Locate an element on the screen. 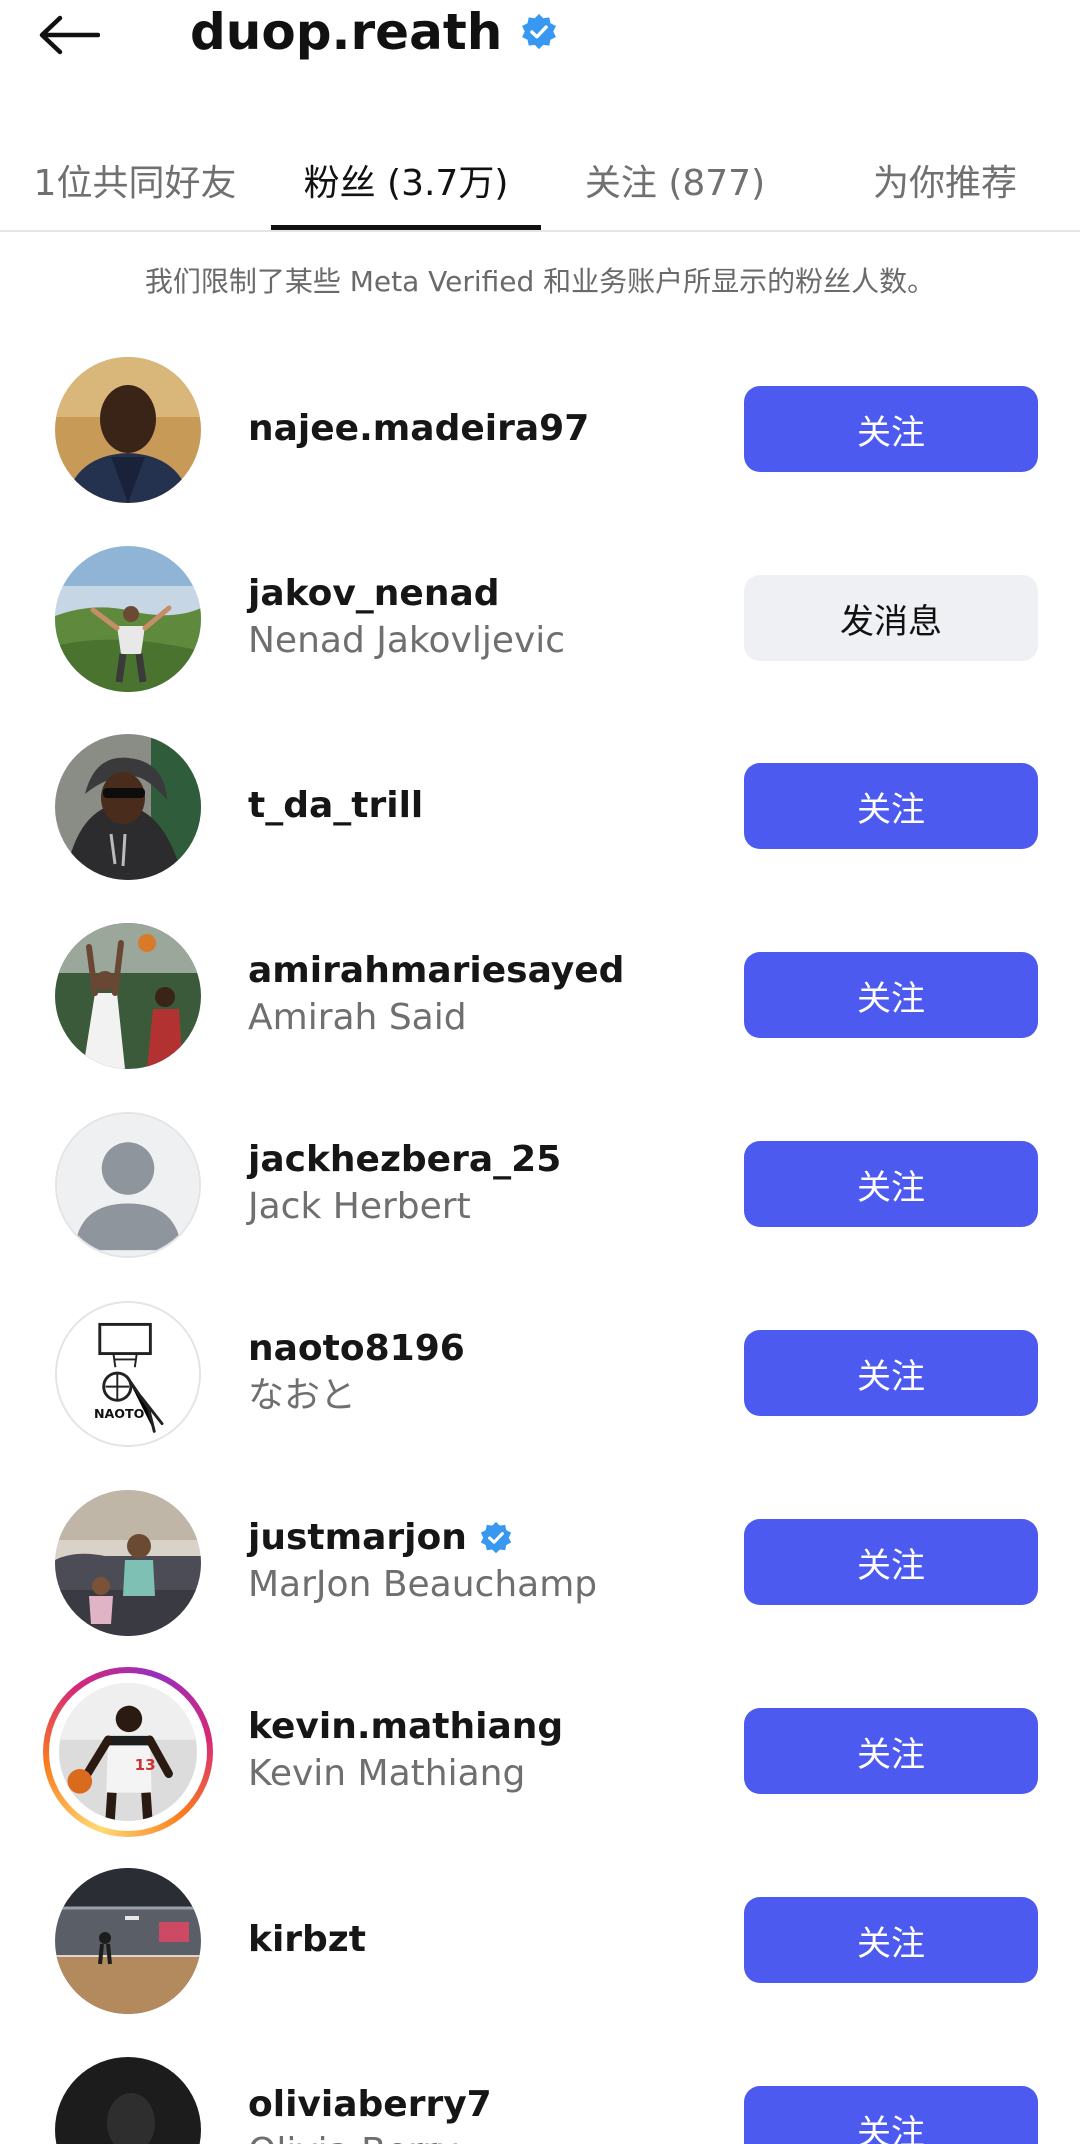 This screenshot has height=2144, width=1080. username-text: kirbzt is located at coordinates (307, 1939).